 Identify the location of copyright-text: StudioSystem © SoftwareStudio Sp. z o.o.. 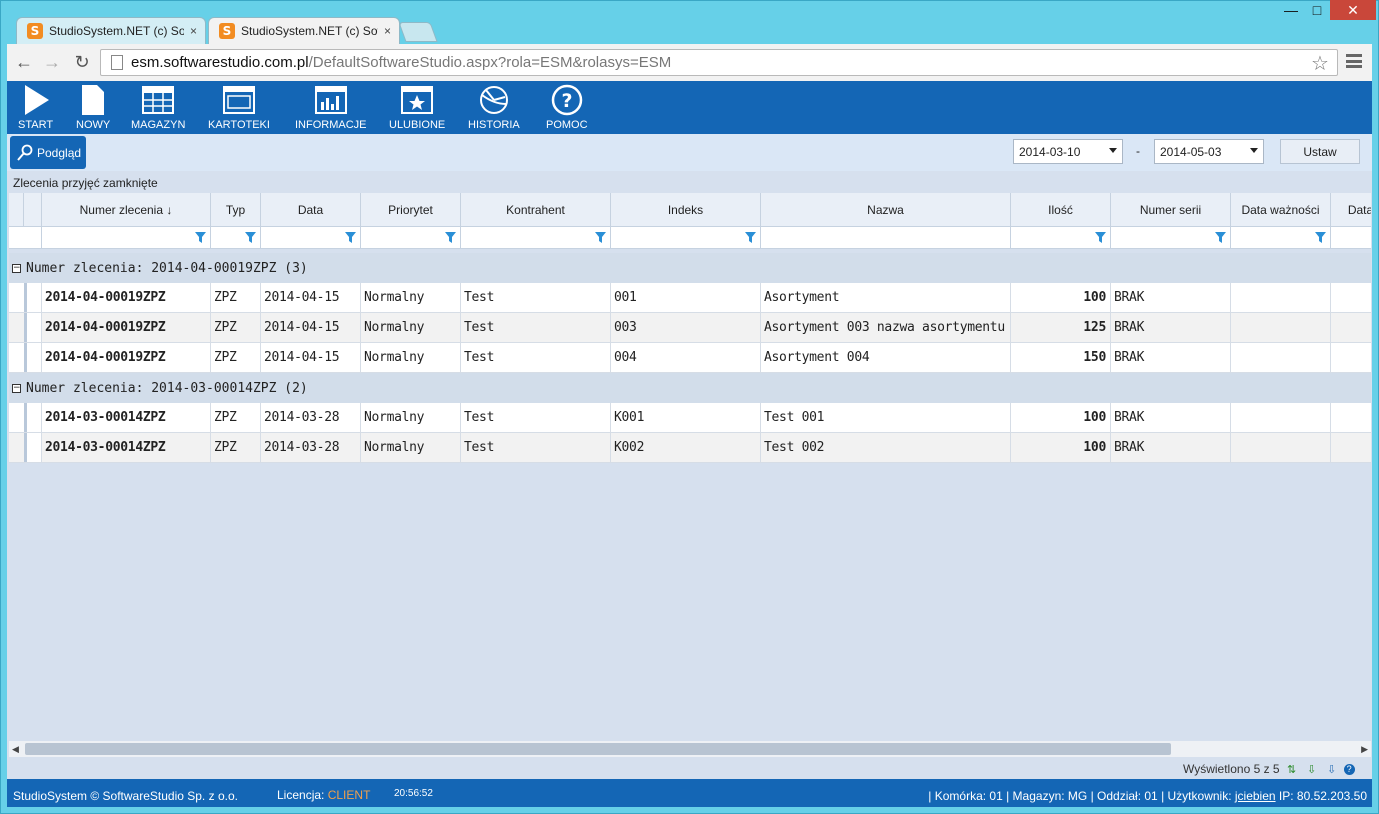
(125, 796).